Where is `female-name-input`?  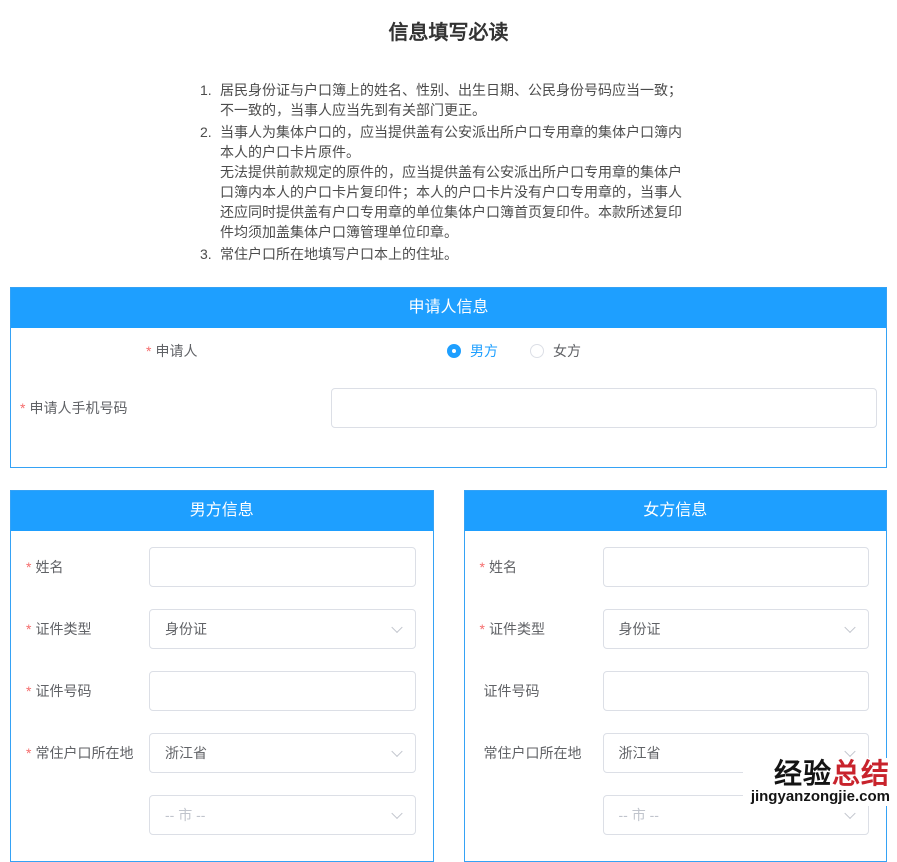 female-name-input is located at coordinates (735, 567).